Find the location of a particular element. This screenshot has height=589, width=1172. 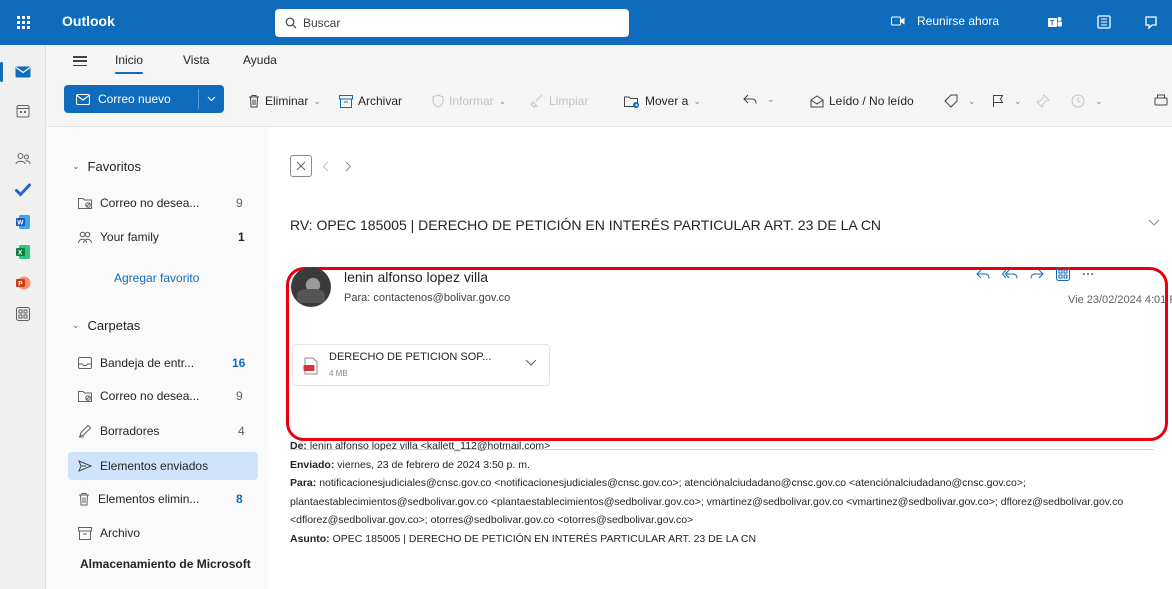

search-input: Buscar is located at coordinates (452, 23).